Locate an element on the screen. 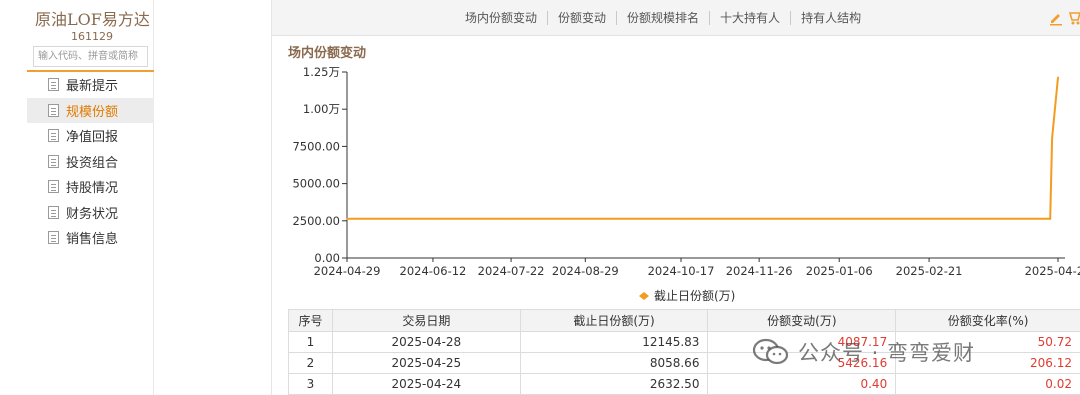 The width and height of the screenshot is (1080, 395). table-row: 3 2025-04-24 2632.50 0.40 0.02 is located at coordinates (684, 384).